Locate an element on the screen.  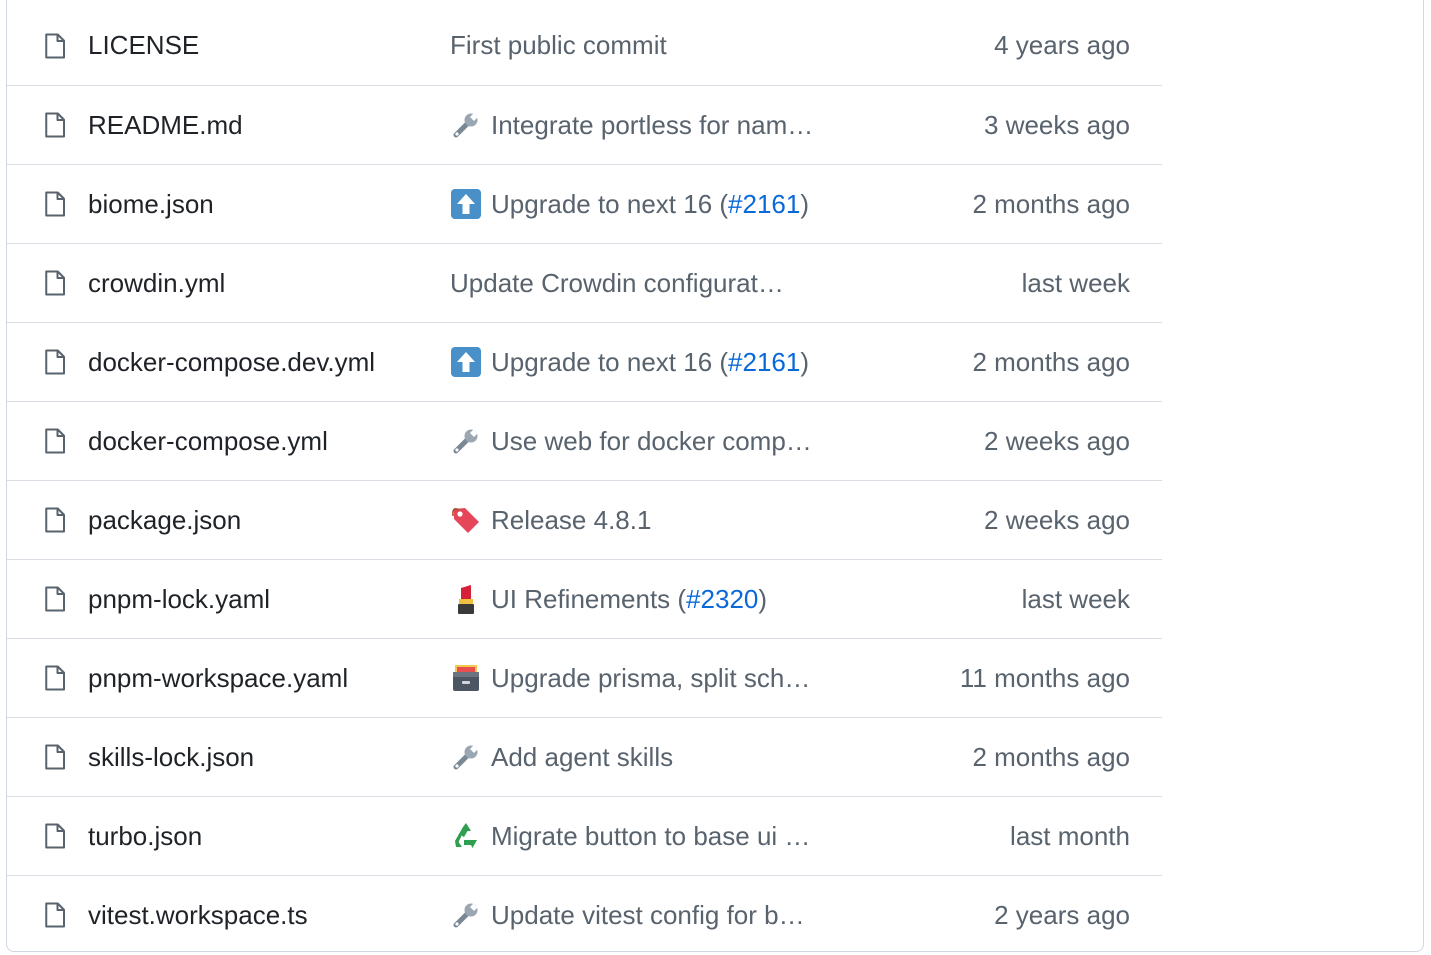
commit-message-link: Add agent skills is located at coordinates (582, 757).